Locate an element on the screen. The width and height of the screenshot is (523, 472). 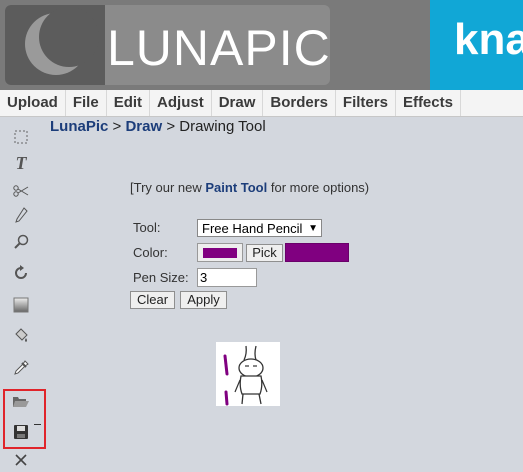
menu-upload: Upload is located at coordinates (33, 103).